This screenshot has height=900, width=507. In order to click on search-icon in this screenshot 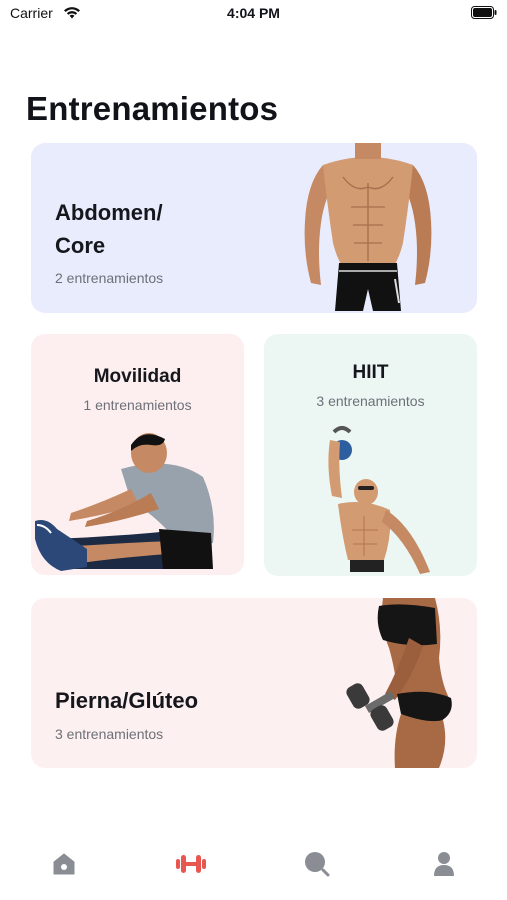, I will do `click(317, 864)`.